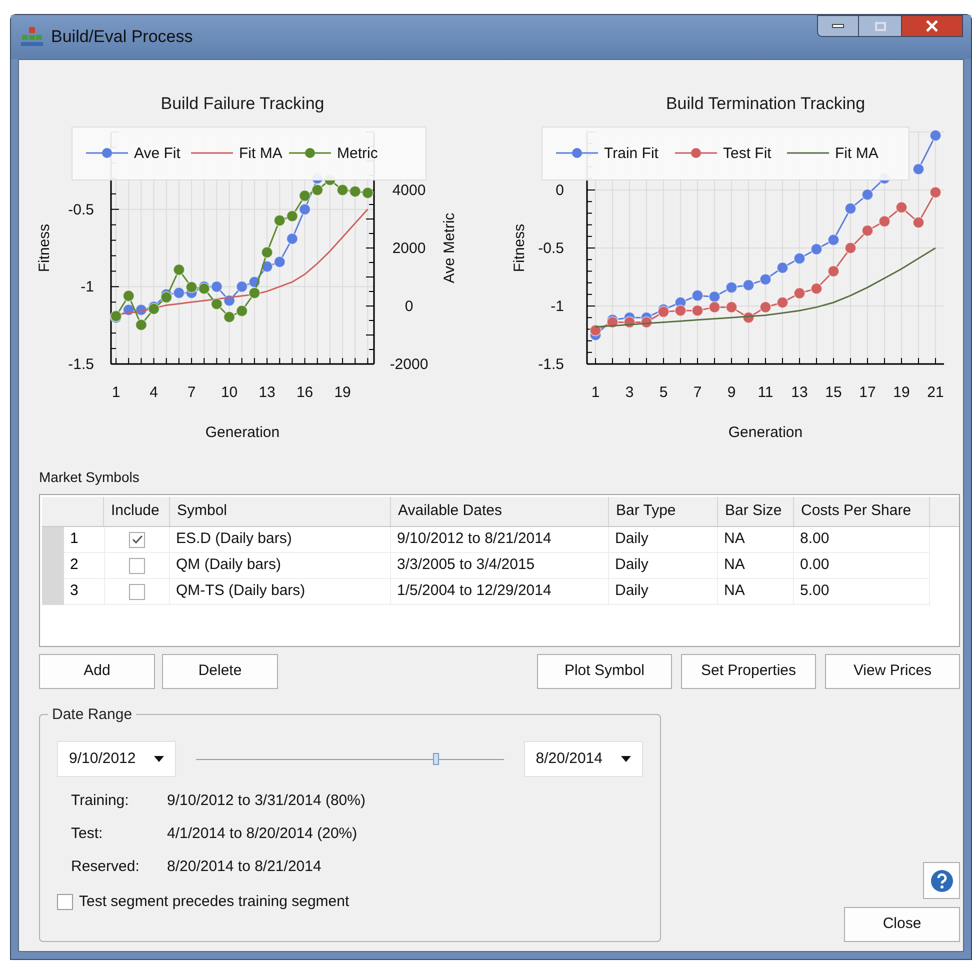  I want to click on table-cell: ES.D (Daily bars), so click(280, 540).